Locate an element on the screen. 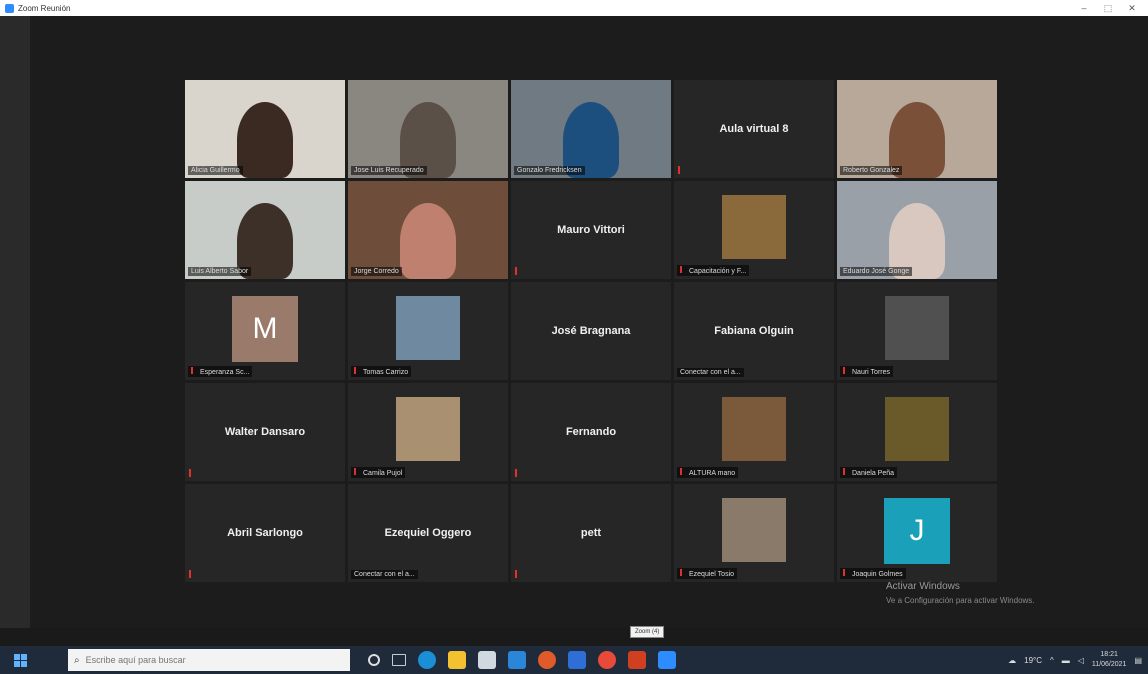 The image size is (1148, 674). participant-name-label: Jose Luis Recuperado is located at coordinates (389, 170).